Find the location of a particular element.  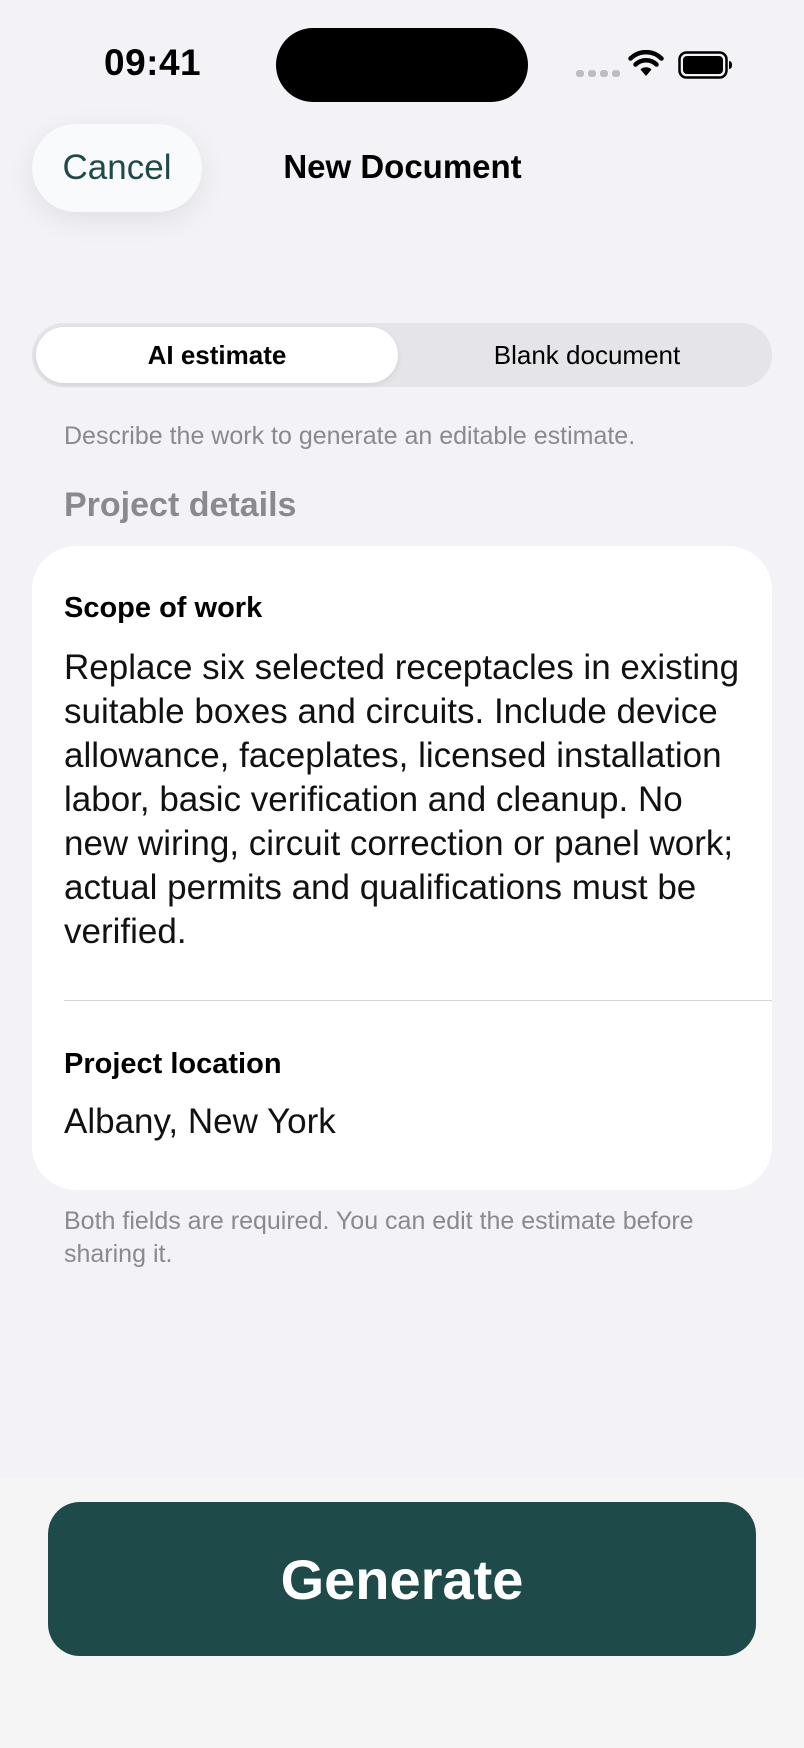

dynamic-island is located at coordinates (402, 65).